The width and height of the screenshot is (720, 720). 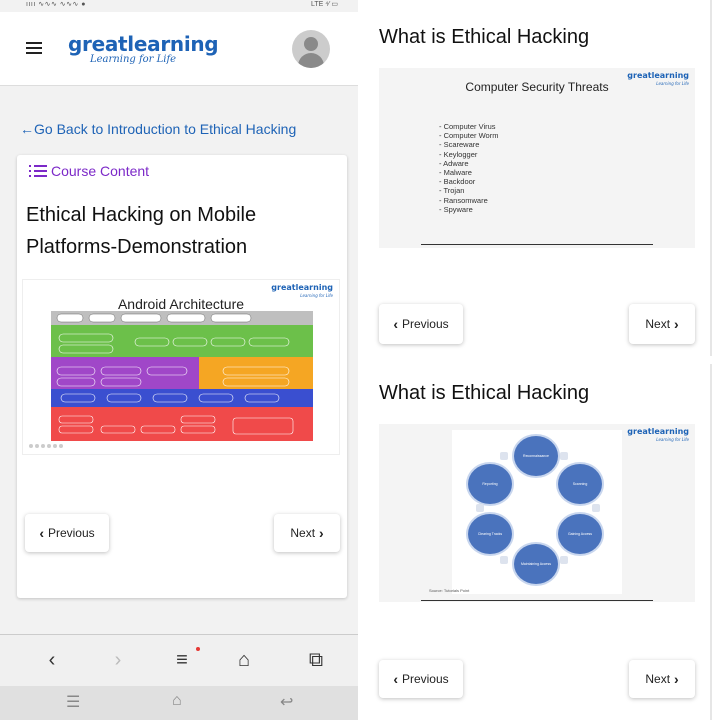 What do you see at coordinates (324, 4) in the screenshot?
I see `status-right: LTE ⁴⁄ ▭` at bounding box center [324, 4].